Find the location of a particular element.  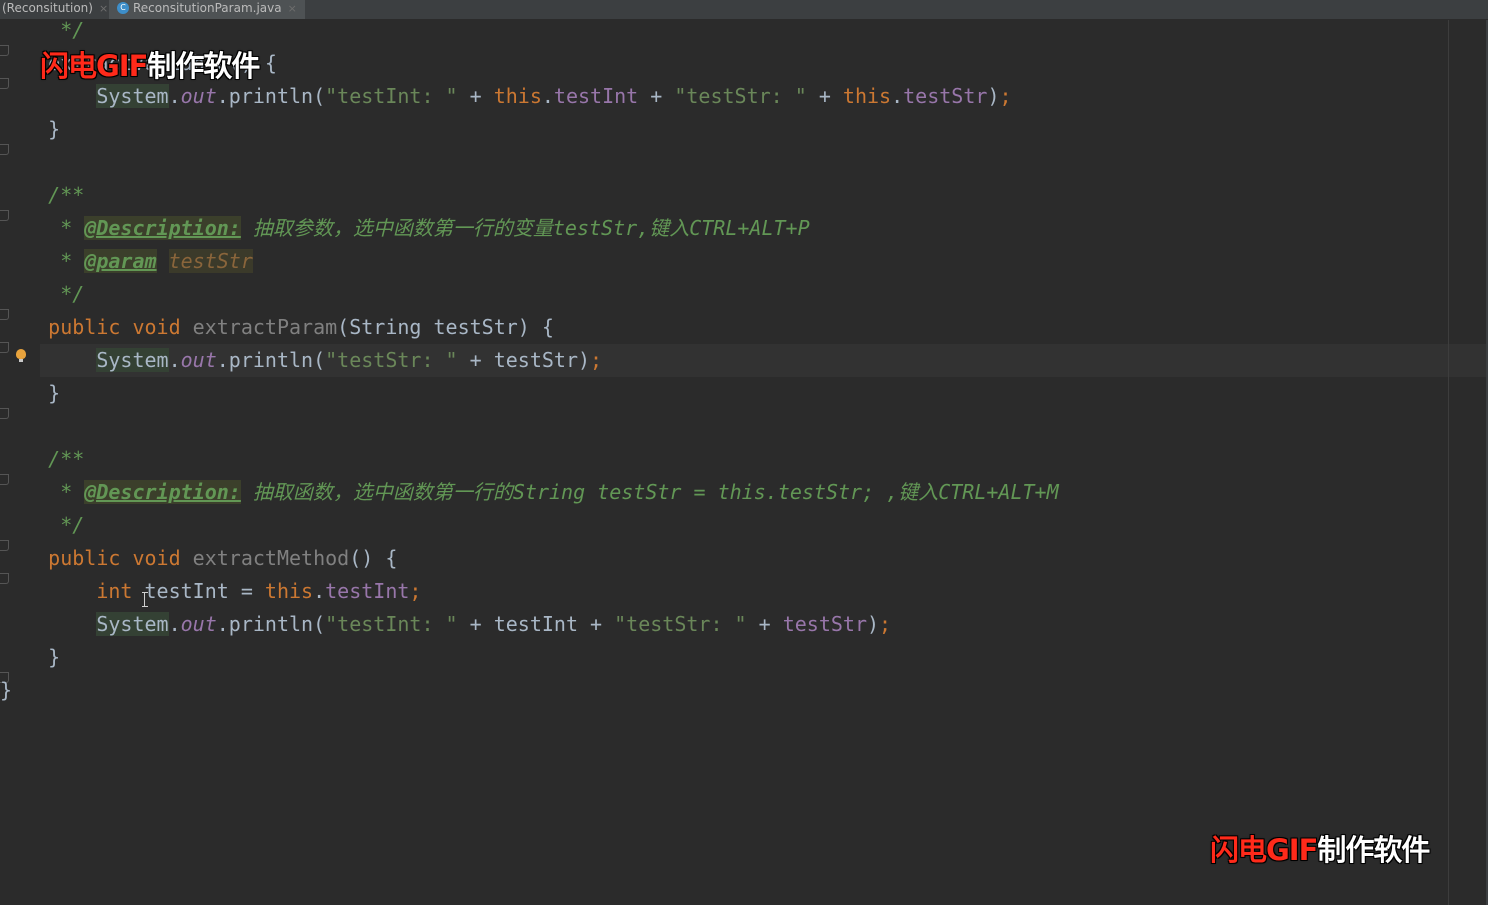

code-line: * @param testStr is located at coordinates (529, 261).